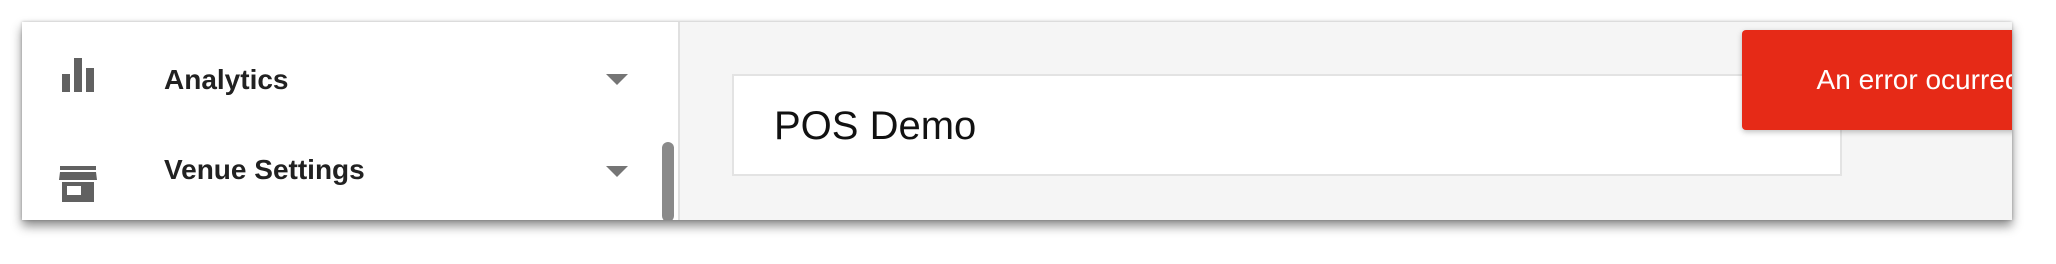 The width and height of the screenshot is (2056, 264). I want to click on sidebar-scrollbar, so click(668, 181).